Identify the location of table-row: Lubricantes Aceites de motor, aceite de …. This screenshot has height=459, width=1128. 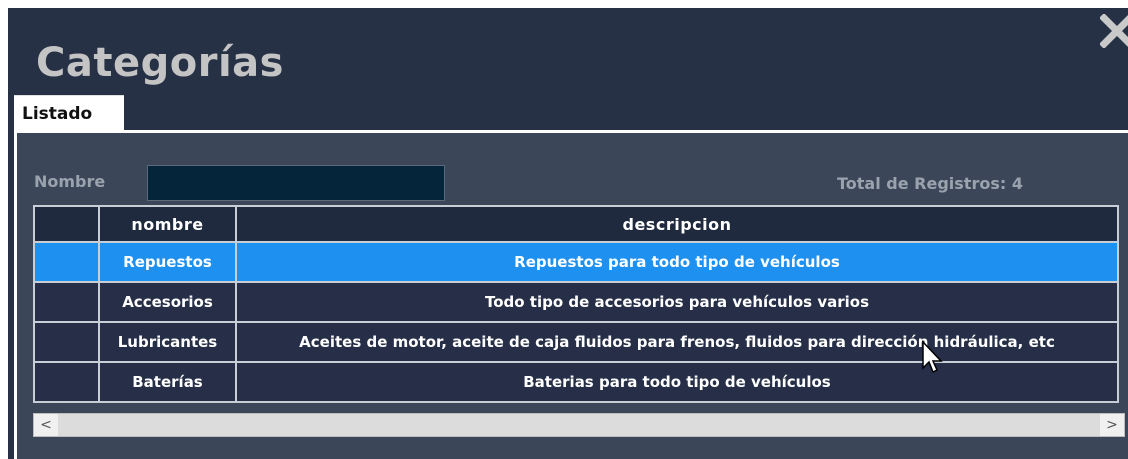
(576, 342).